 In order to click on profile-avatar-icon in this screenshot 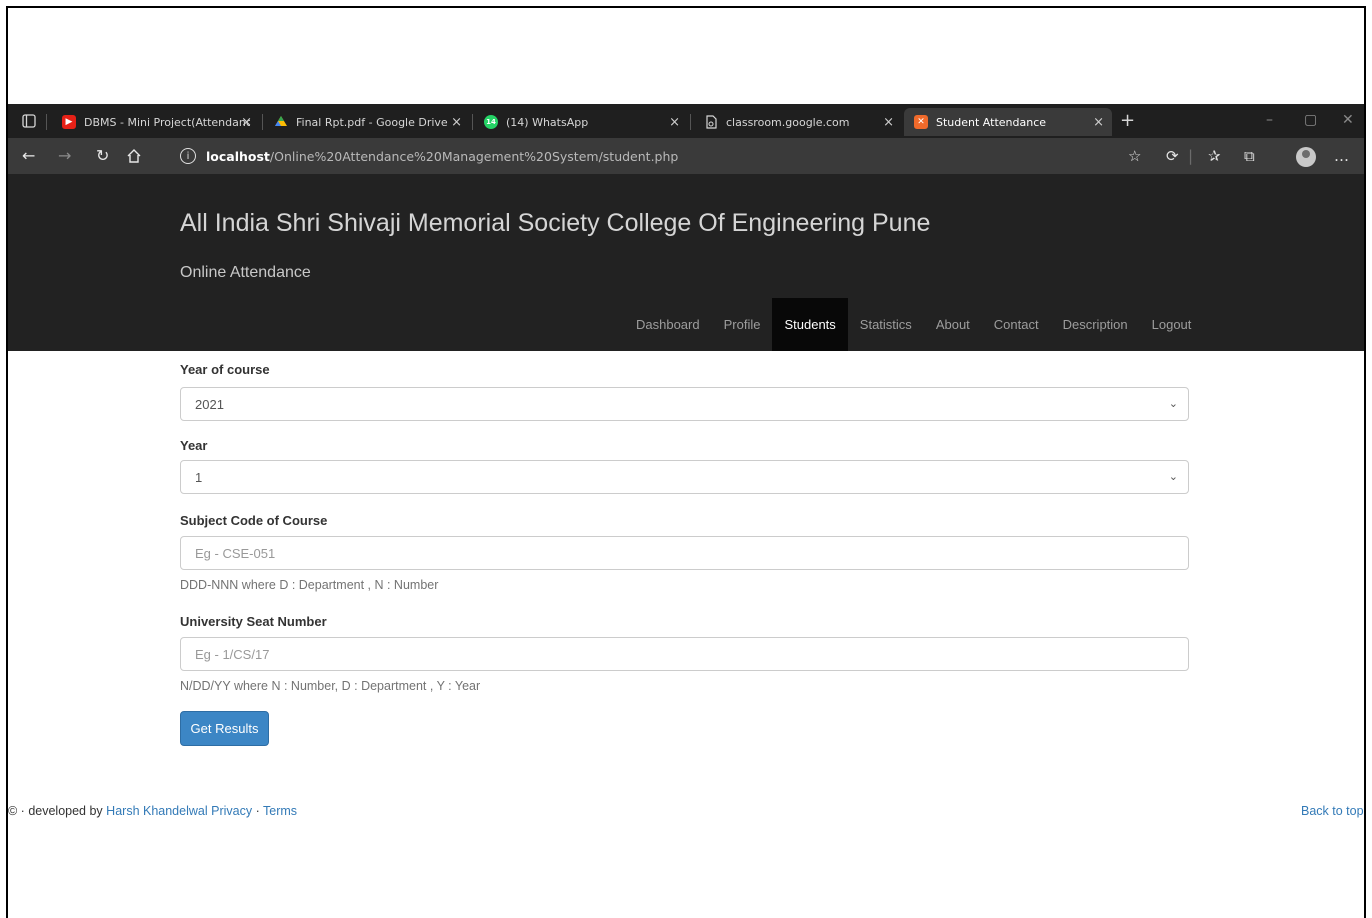, I will do `click(1306, 157)`.